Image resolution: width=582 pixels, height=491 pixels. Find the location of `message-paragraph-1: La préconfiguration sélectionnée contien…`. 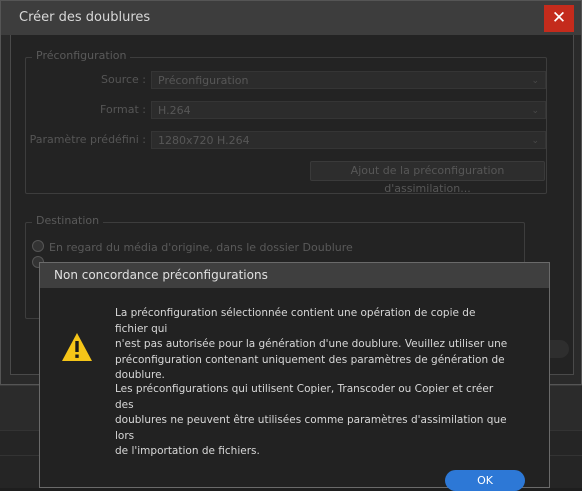

message-paragraph-1: La préconfiguration sélectionnée contien… is located at coordinates (312, 345).